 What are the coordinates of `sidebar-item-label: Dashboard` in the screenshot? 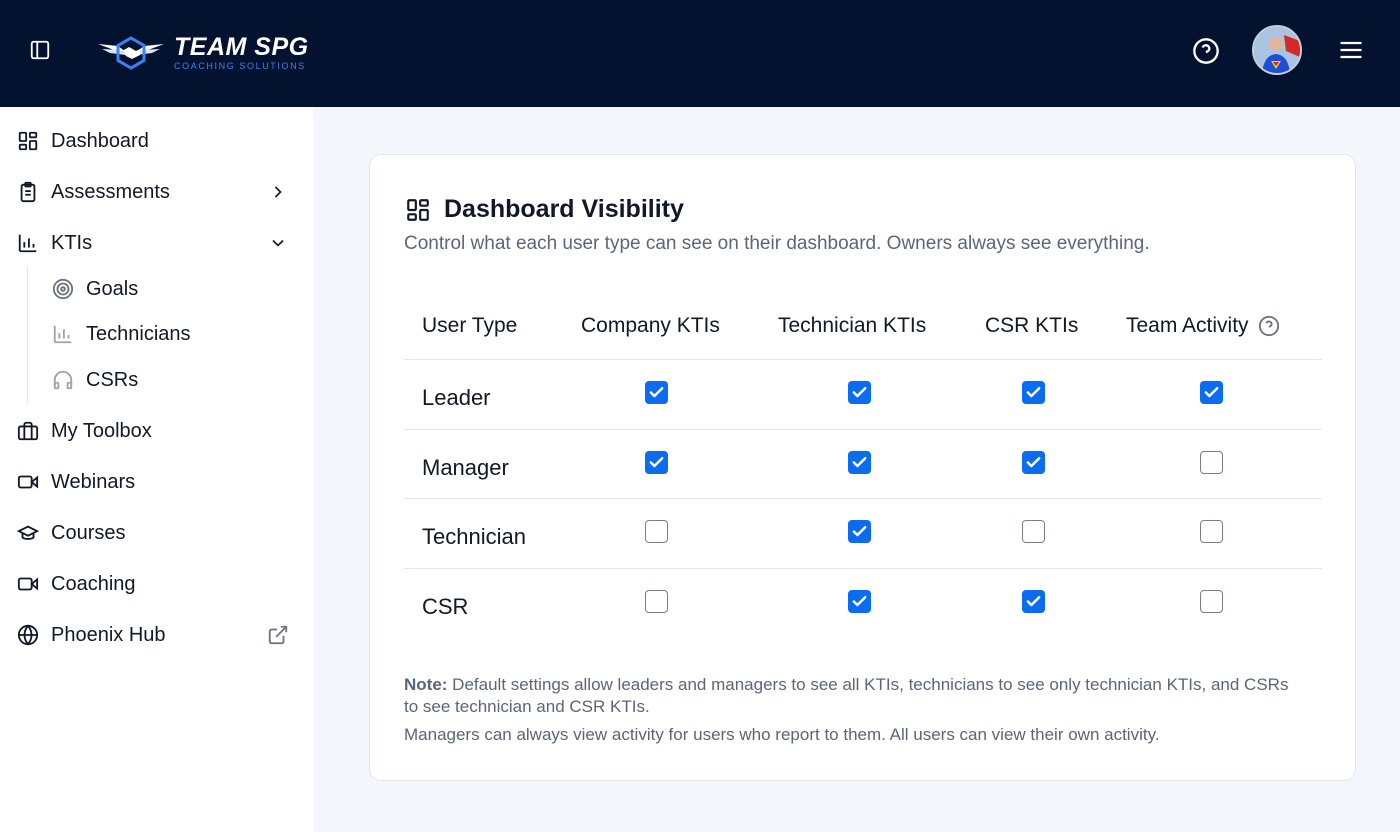 It's located at (100, 140).